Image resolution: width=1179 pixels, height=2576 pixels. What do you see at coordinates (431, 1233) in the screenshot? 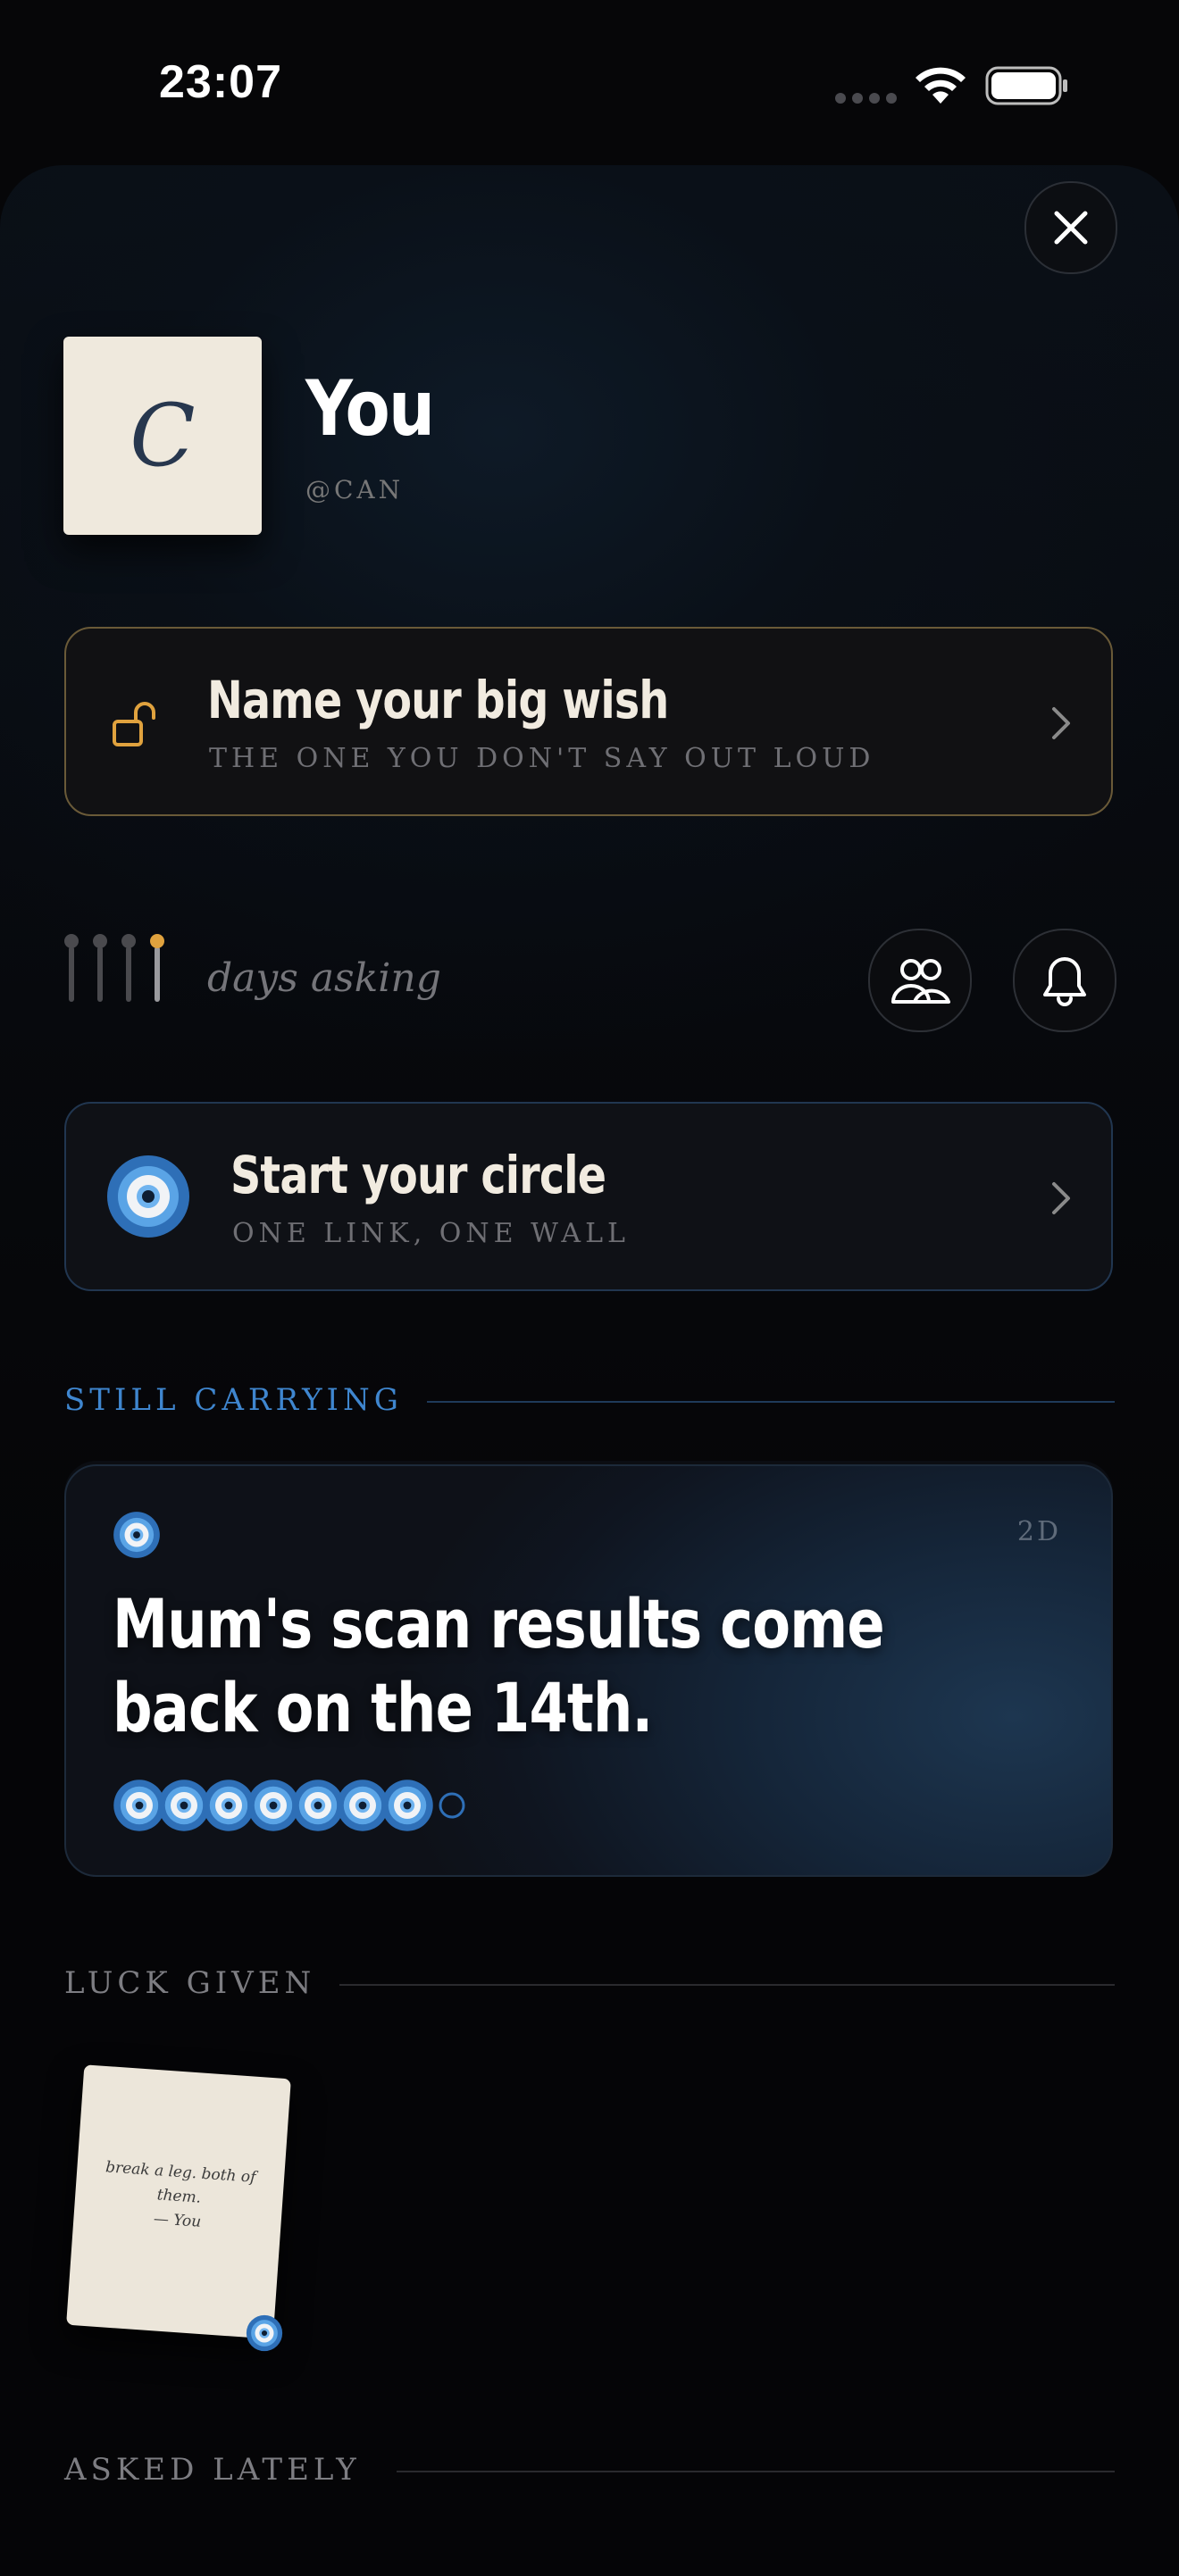
I see `circle-card-subtitle: ONE LINK, ONE WALL` at bounding box center [431, 1233].